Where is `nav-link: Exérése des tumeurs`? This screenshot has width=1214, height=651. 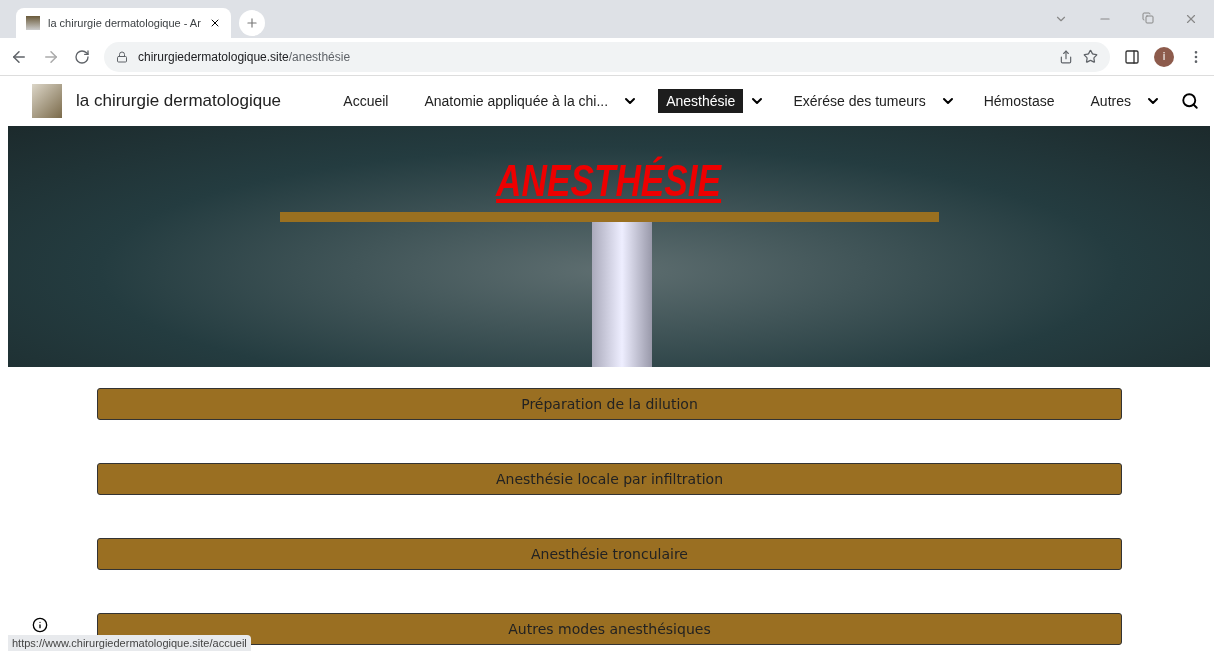
nav-link: Exérése des tumeurs is located at coordinates (859, 101).